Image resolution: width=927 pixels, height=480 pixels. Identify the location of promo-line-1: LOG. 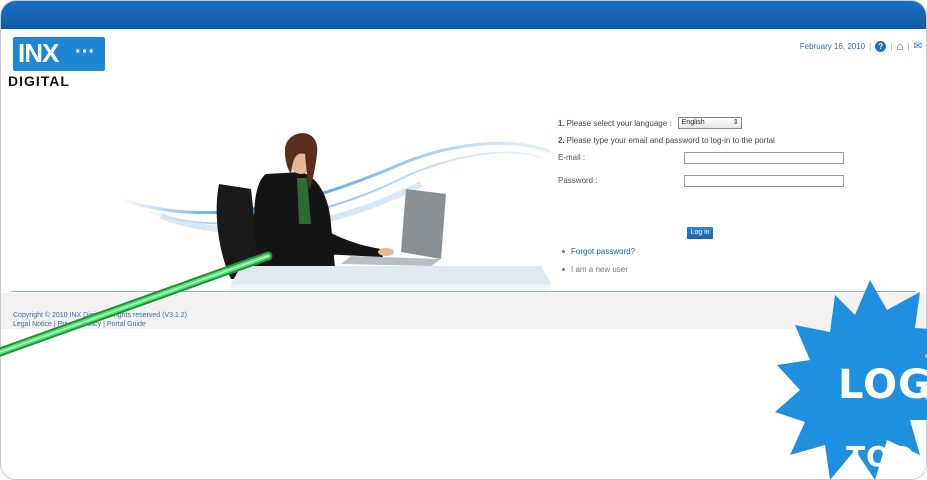
(882, 385).